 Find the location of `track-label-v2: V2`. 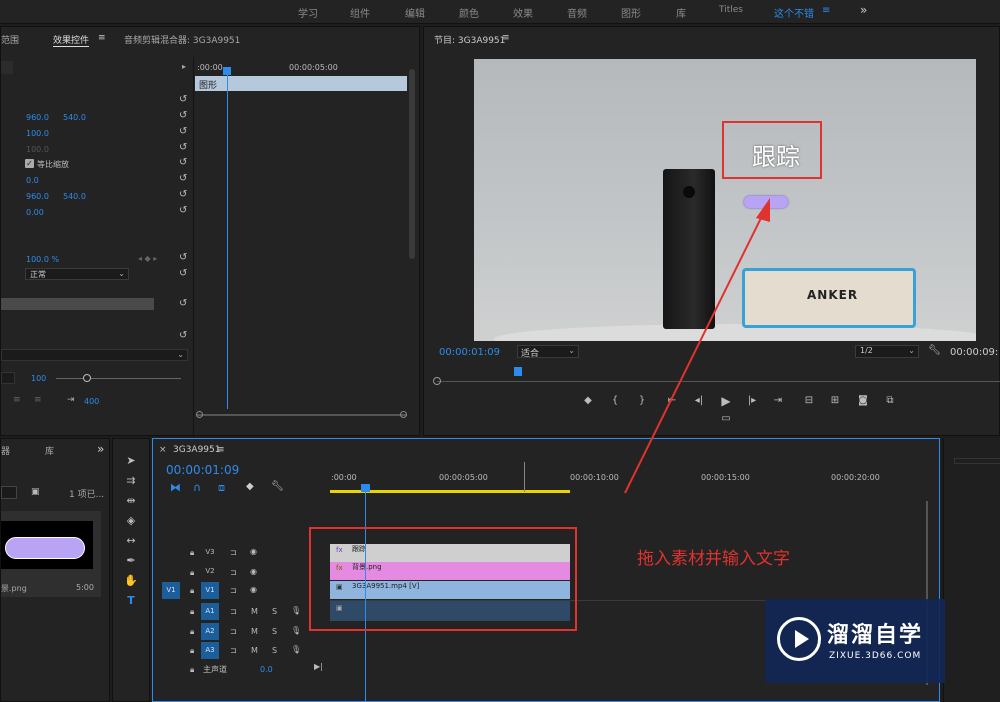

track-label-v2: V2 is located at coordinates (210, 571).